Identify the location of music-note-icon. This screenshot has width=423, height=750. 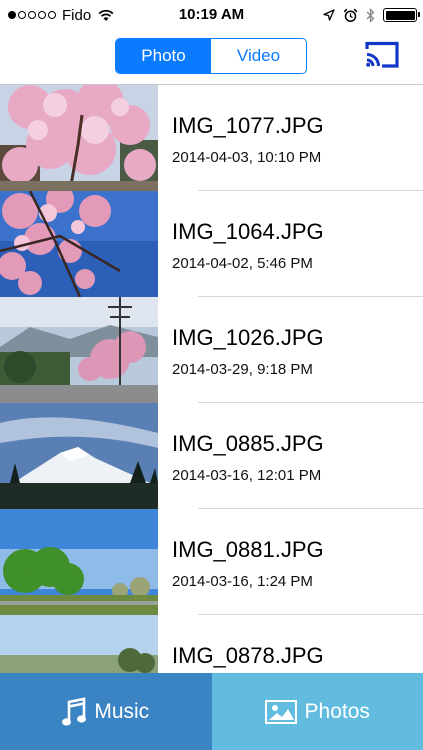
(74, 711).